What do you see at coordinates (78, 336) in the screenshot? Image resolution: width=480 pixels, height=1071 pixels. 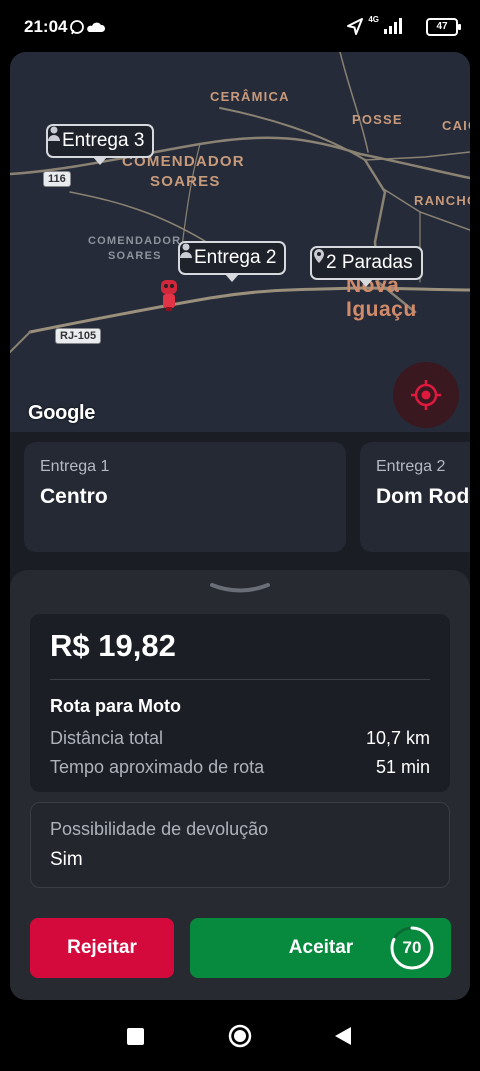 I see `road-shield-rj105: RJ-105` at bounding box center [78, 336].